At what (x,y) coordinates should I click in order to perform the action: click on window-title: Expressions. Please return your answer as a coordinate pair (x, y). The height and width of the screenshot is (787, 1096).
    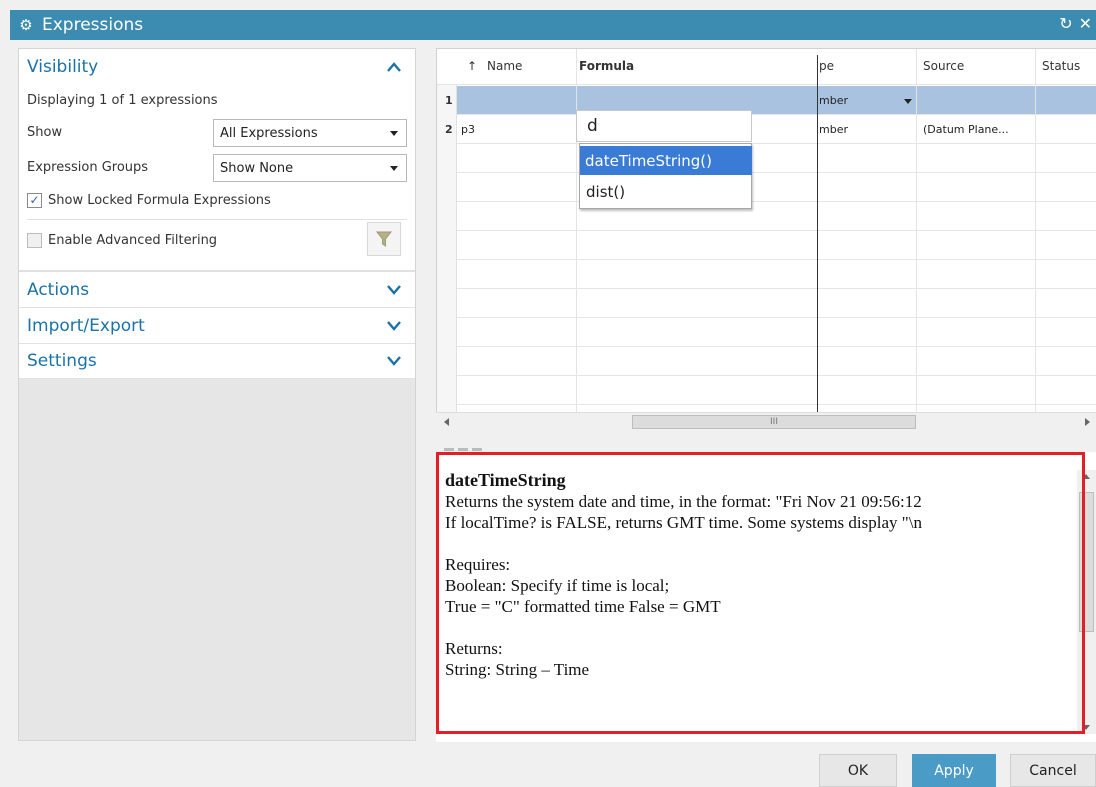
    Looking at the image, I should click on (93, 25).